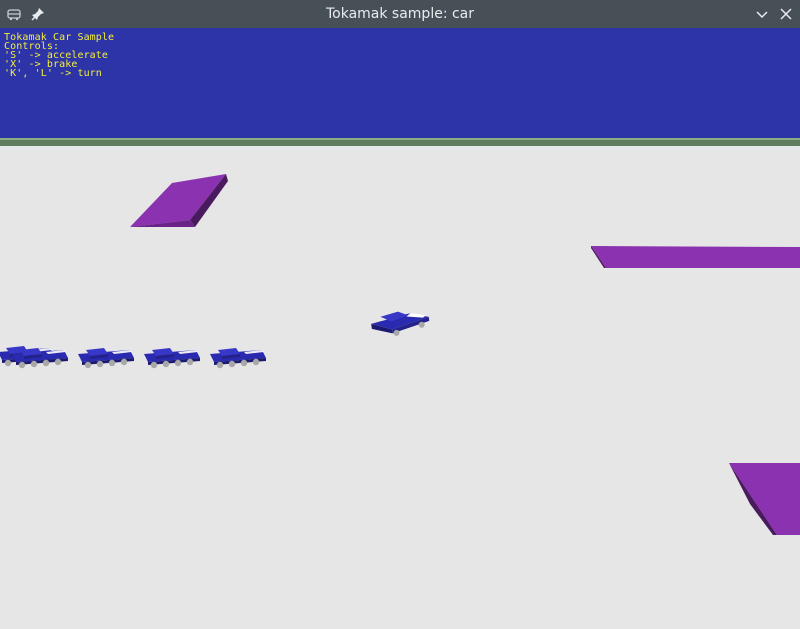 Image resolution: width=800 pixels, height=629 pixels. I want to click on window-titlebar: Tokamak sample: car, so click(400, 14).